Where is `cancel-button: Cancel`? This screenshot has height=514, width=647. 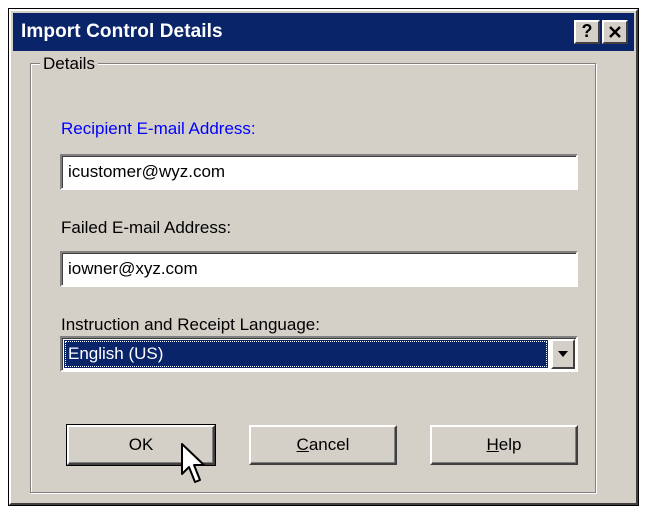 cancel-button: Cancel is located at coordinates (323, 445).